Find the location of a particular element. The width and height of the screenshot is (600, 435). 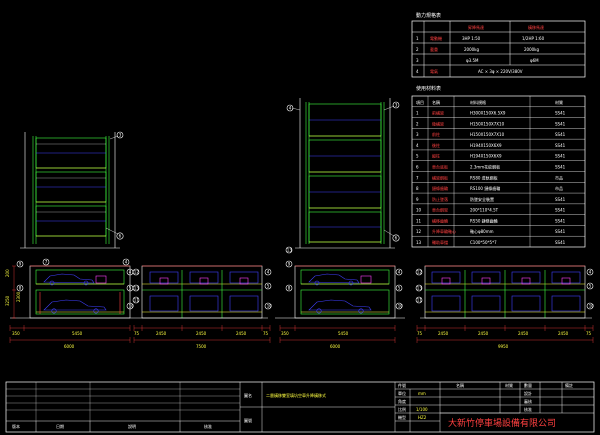

svg-text: 7 is located at coordinates (46, 262).